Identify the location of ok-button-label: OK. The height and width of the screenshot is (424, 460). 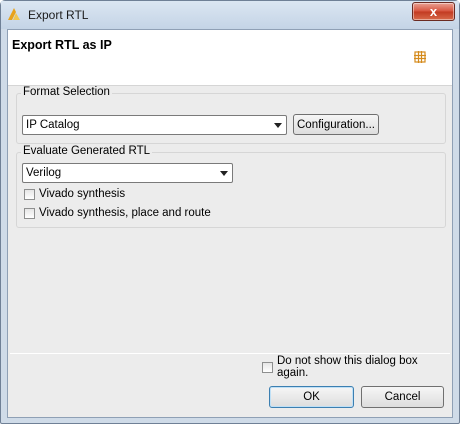
(311, 397).